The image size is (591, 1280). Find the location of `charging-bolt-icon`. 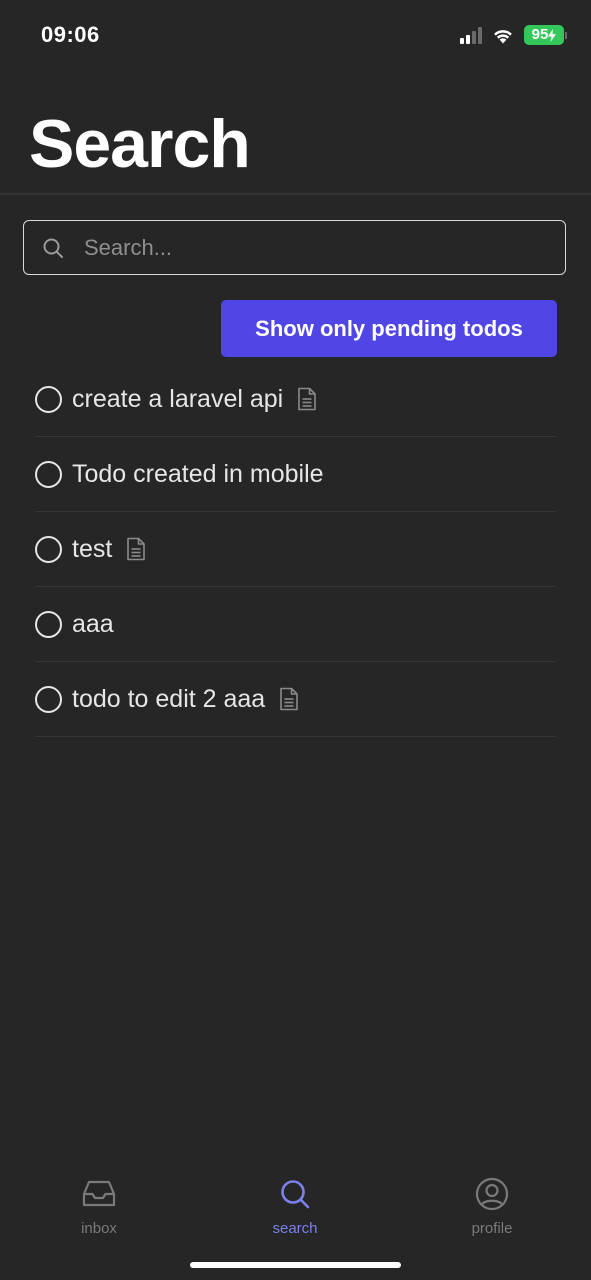

charging-bolt-icon is located at coordinates (552, 35).